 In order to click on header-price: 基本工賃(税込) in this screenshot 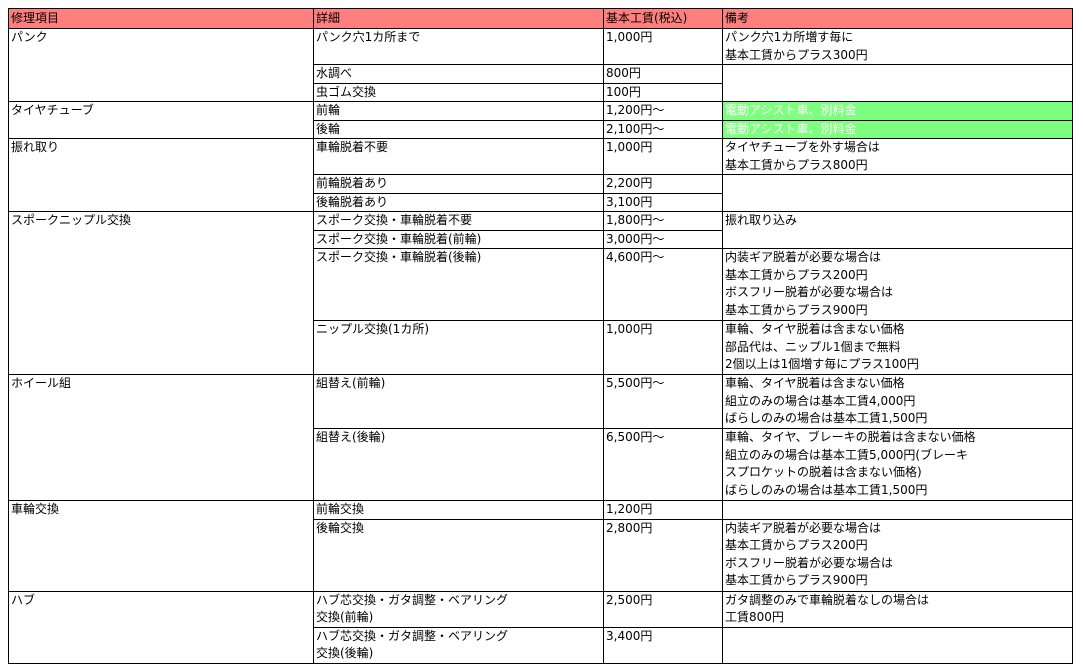, I will do `click(663, 18)`.